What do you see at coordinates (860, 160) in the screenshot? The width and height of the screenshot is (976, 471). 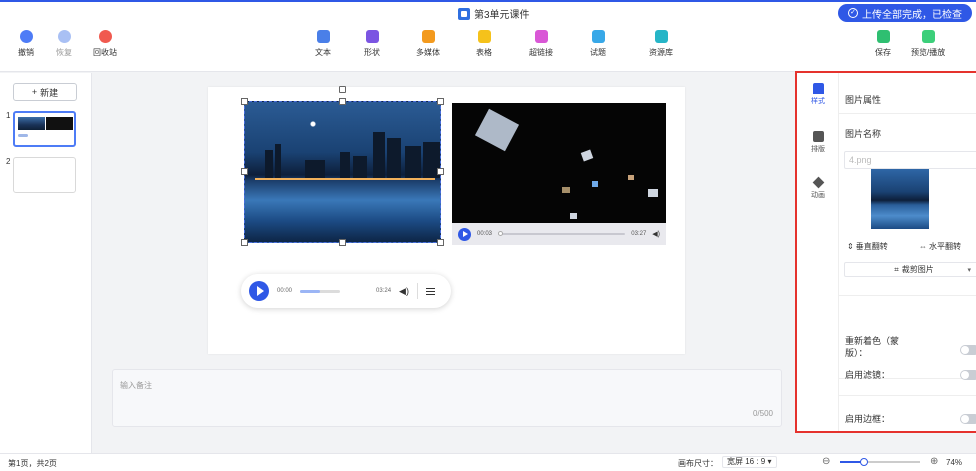 I see `picture-name-value: 4.png` at bounding box center [860, 160].